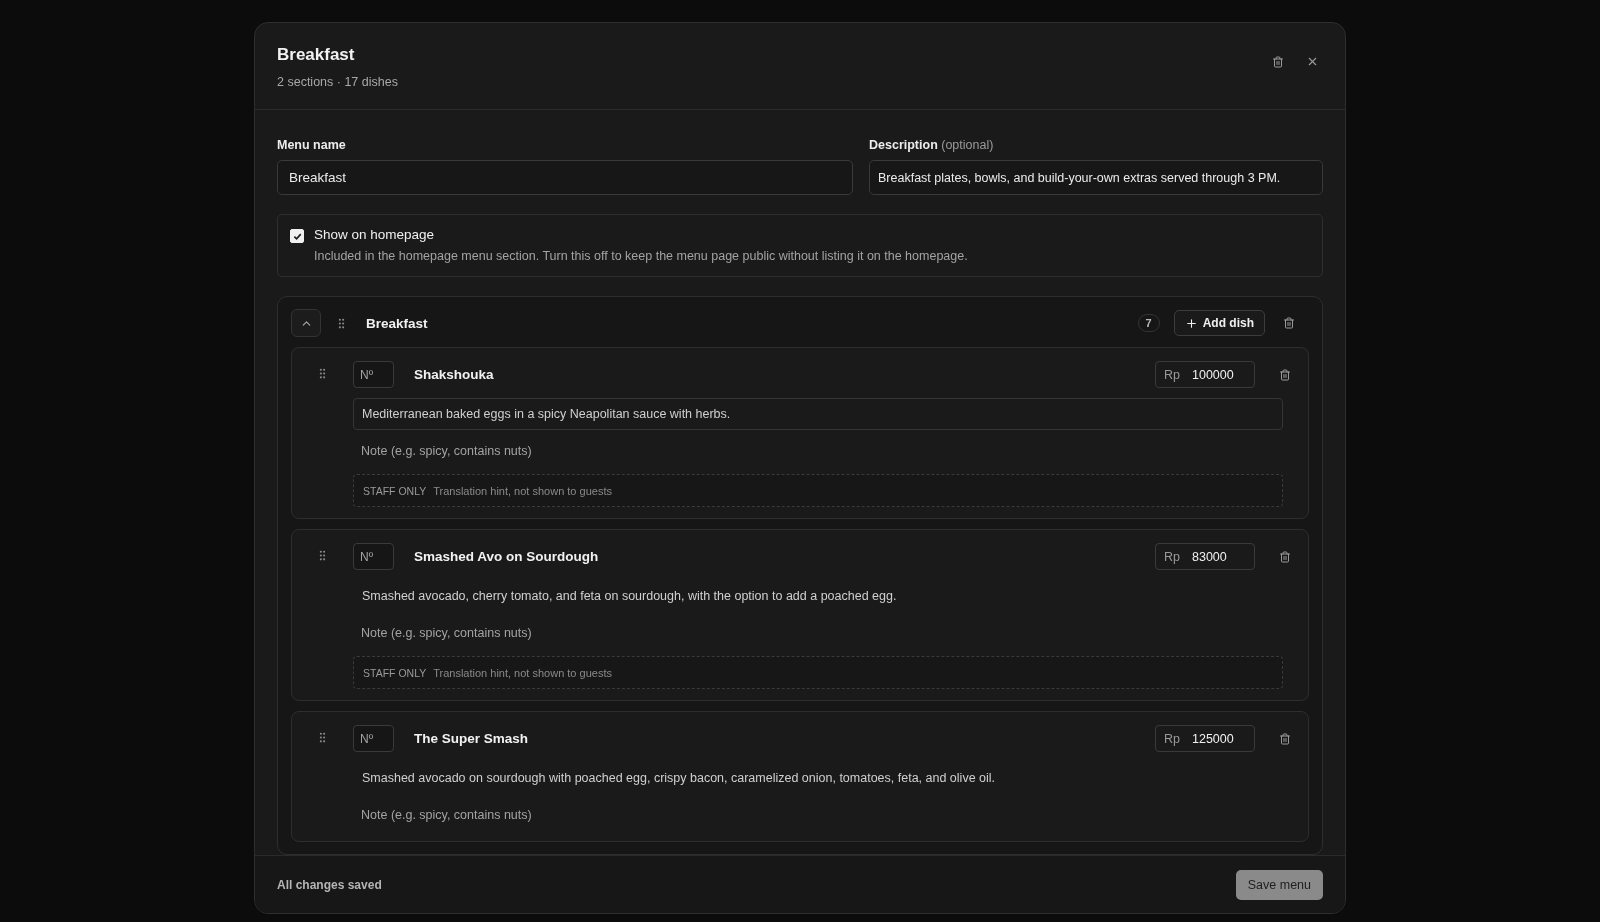 This screenshot has width=1600, height=922. Describe the element at coordinates (1209, 556) in the screenshot. I see `price-value: 83000` at that location.